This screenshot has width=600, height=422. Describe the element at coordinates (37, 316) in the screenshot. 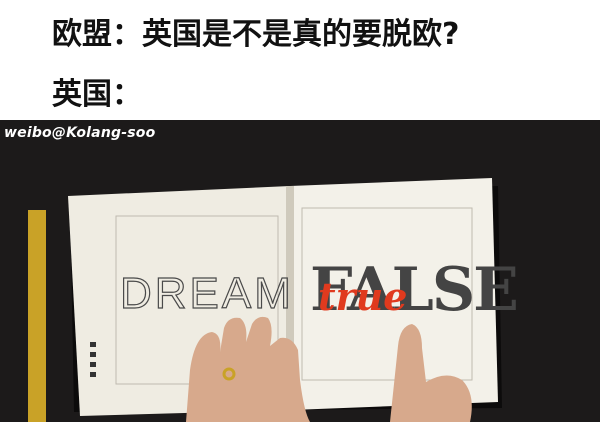

I see `side-strip` at that location.